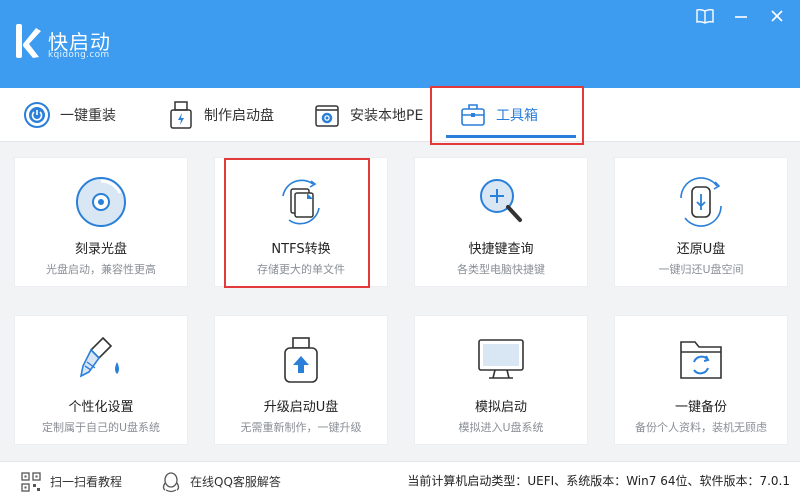 The height and width of the screenshot is (500, 800). I want to click on magnifier-icon, so click(501, 202).